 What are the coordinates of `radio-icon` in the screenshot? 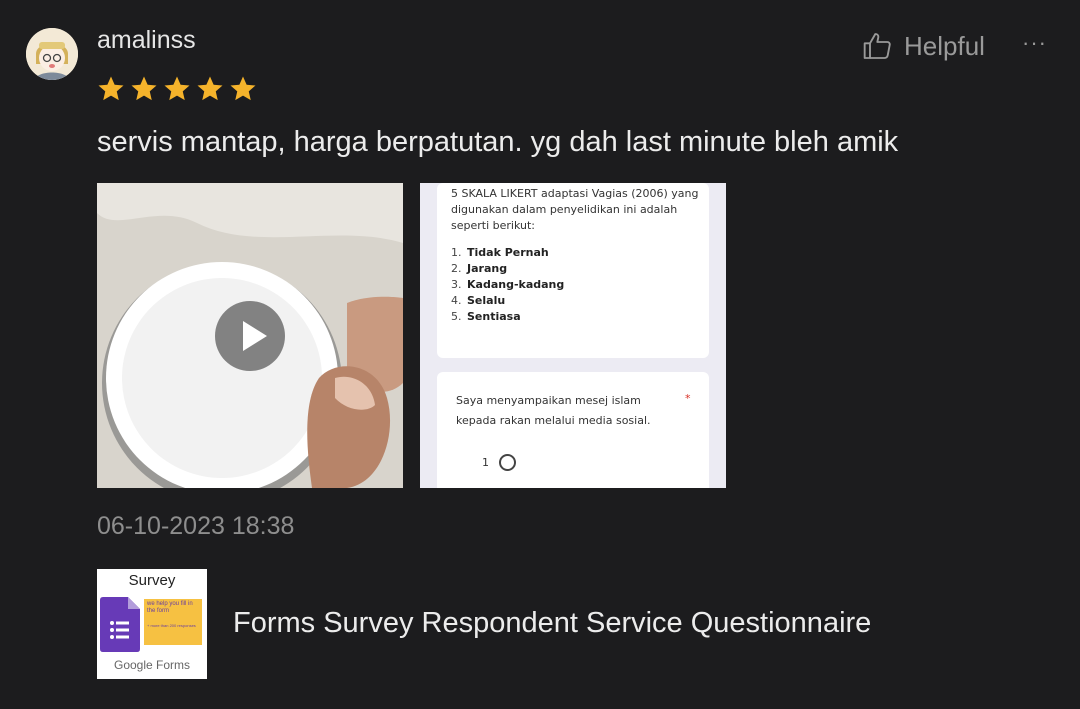 It's located at (507, 462).